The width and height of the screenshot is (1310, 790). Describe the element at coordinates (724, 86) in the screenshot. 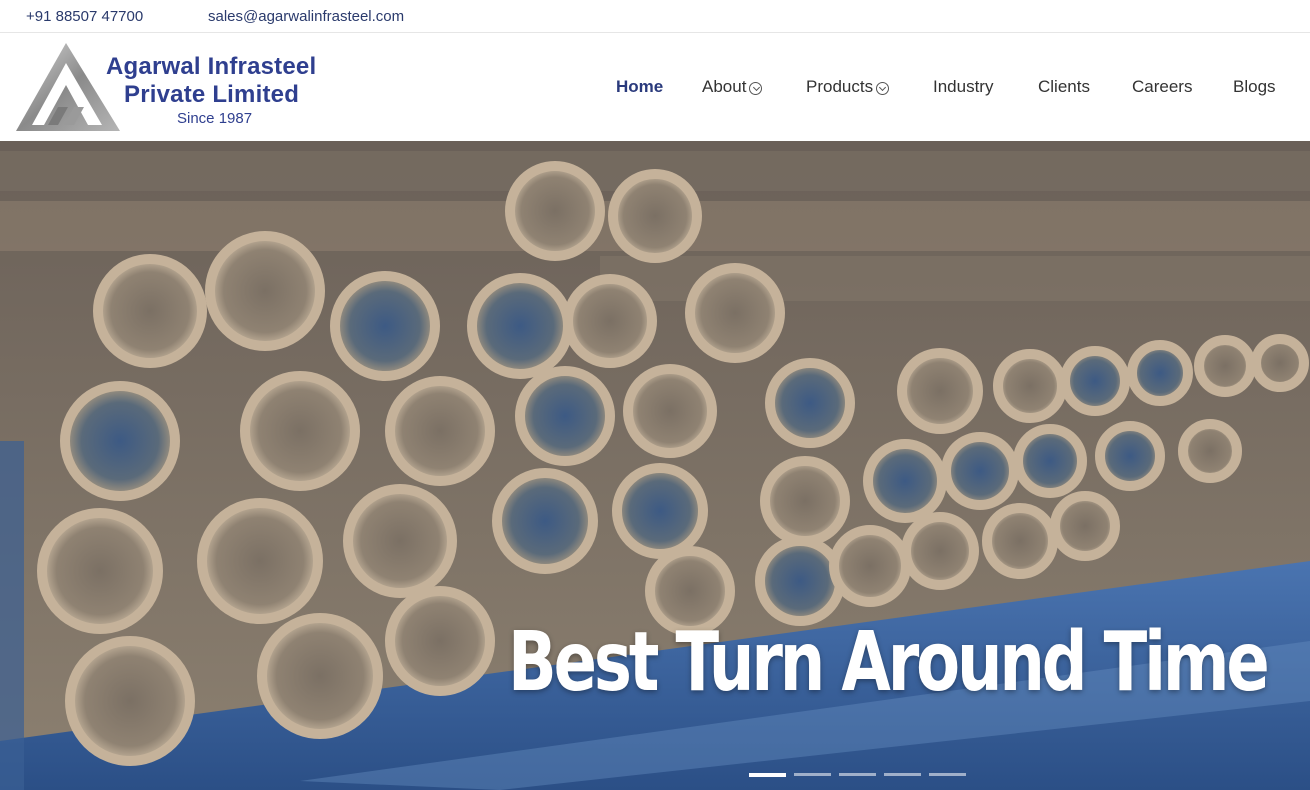

I see `nav-item-label: About` at that location.